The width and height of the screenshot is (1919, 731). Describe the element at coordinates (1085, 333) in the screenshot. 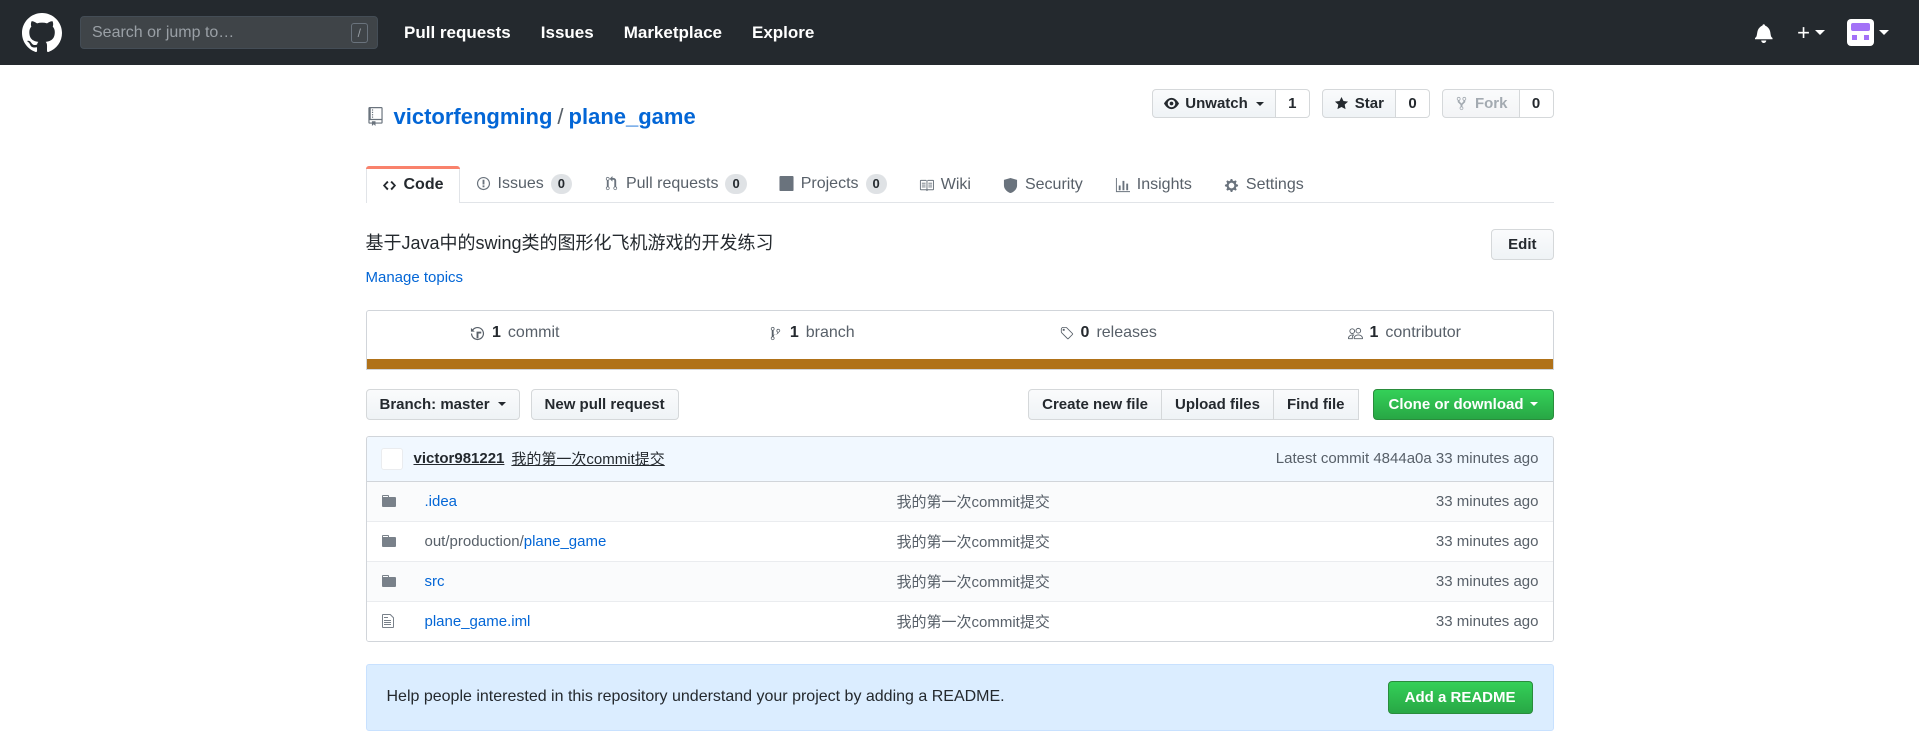

I see `releases-count: 0` at that location.